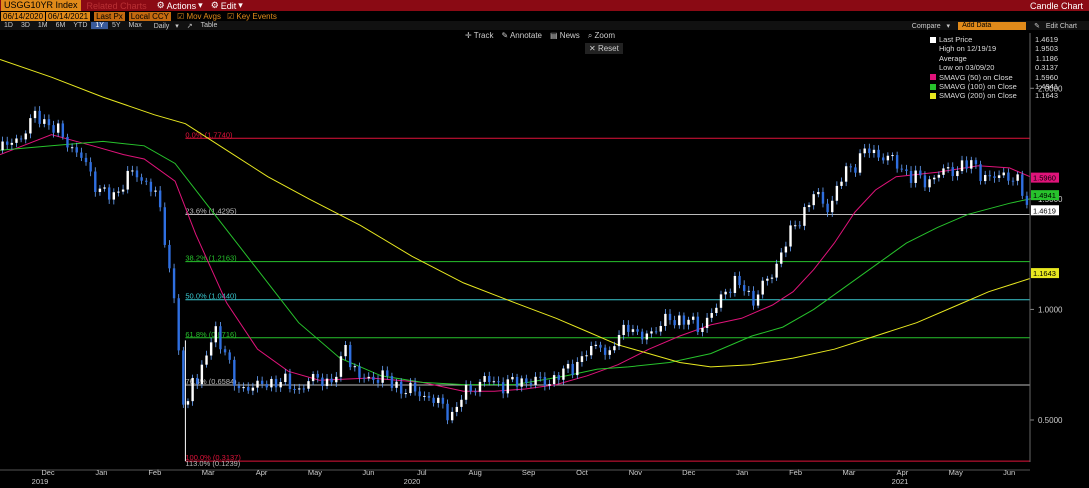 This screenshot has height=488, width=1089. Describe the element at coordinates (479, 36) in the screenshot. I see `track-button: ✛ Track` at that location.